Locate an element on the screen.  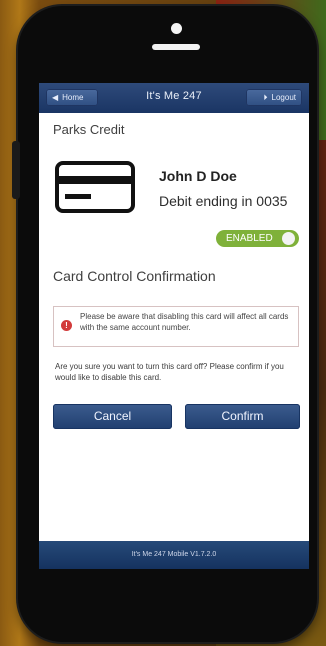
logout-button: ⏵ Logout is located at coordinates (274, 97).